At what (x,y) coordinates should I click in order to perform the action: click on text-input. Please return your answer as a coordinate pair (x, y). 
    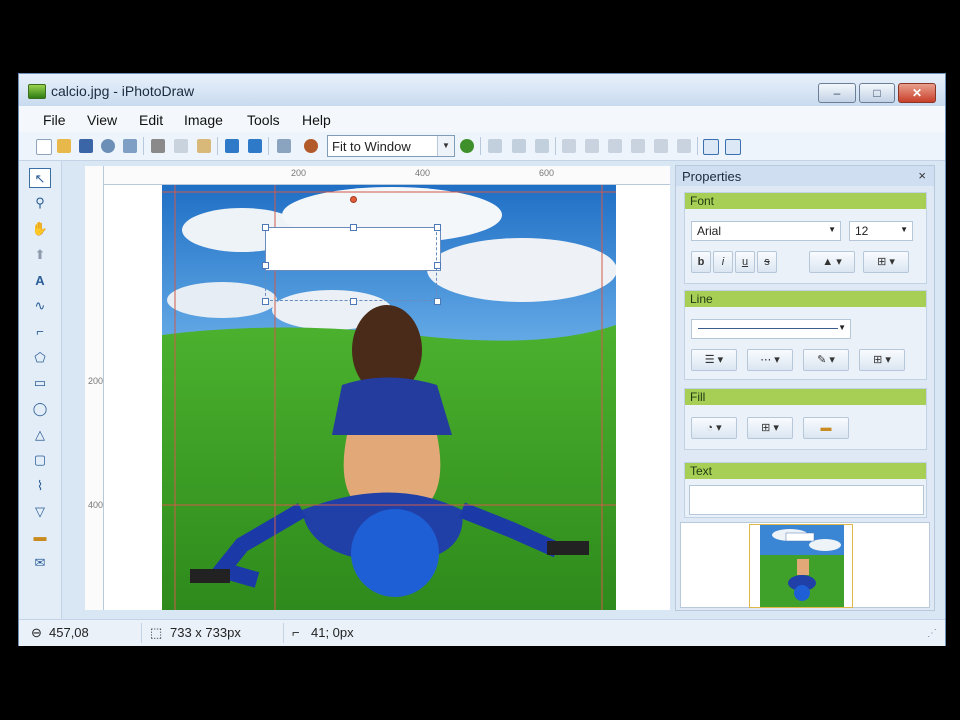
    Looking at the image, I should click on (806, 500).